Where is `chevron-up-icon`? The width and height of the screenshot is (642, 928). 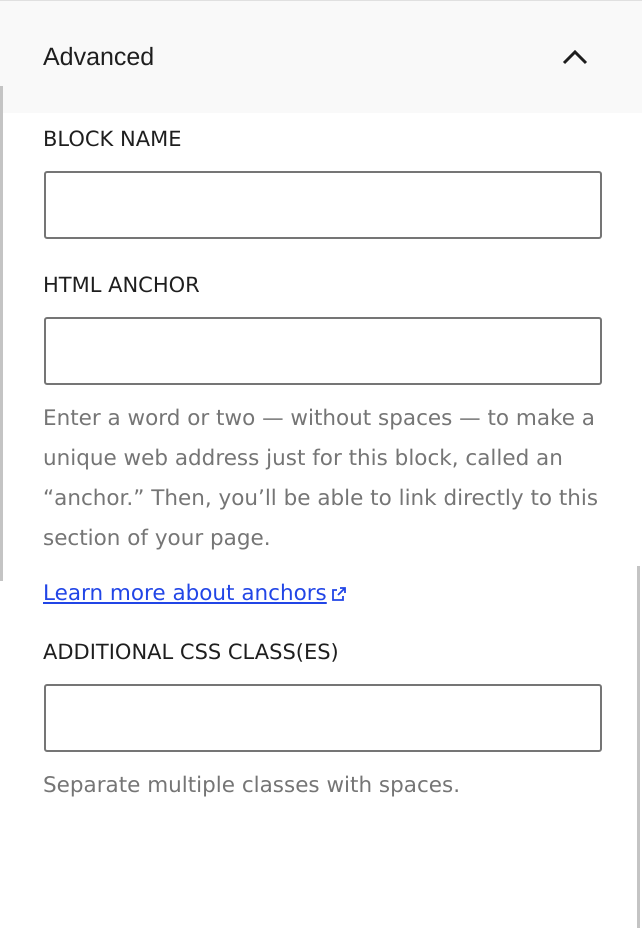 chevron-up-icon is located at coordinates (575, 57).